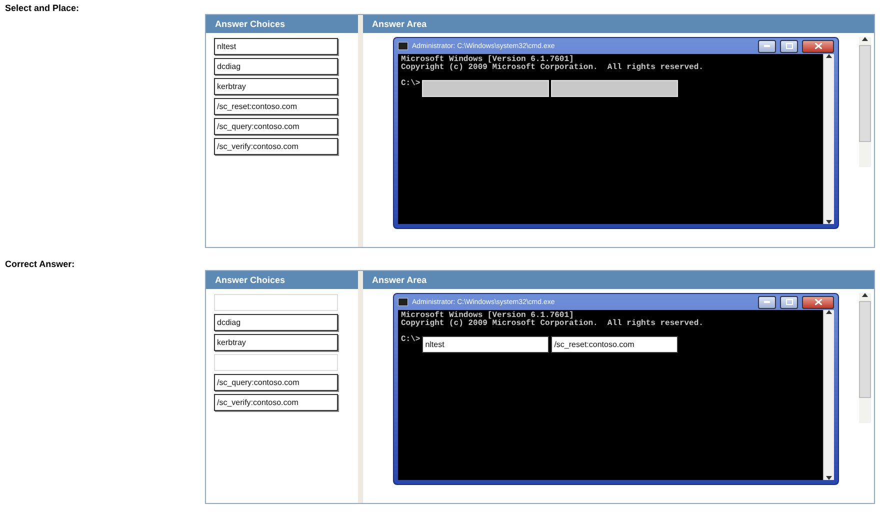 This screenshot has height=512, width=880. Describe the element at coordinates (276, 46) in the screenshot. I see `answer-choice: nltest` at that location.